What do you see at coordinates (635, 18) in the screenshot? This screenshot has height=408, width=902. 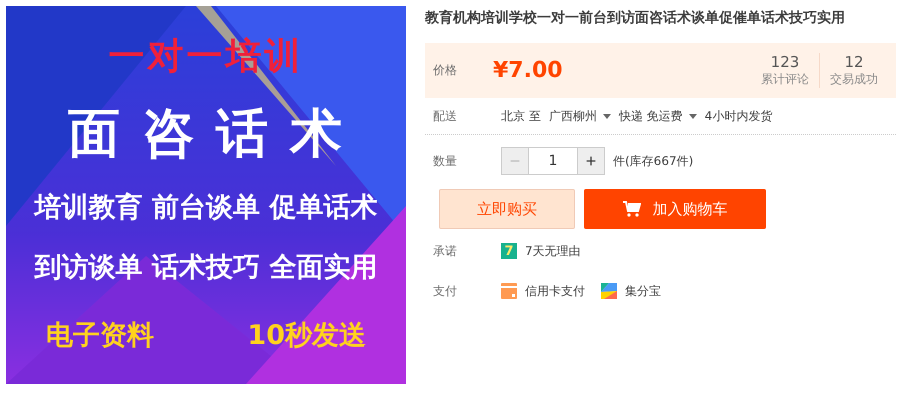 I see `product-title: 教育机构培训学校一对一前台到访面咨话术谈单促催单话术技巧实用` at bounding box center [635, 18].